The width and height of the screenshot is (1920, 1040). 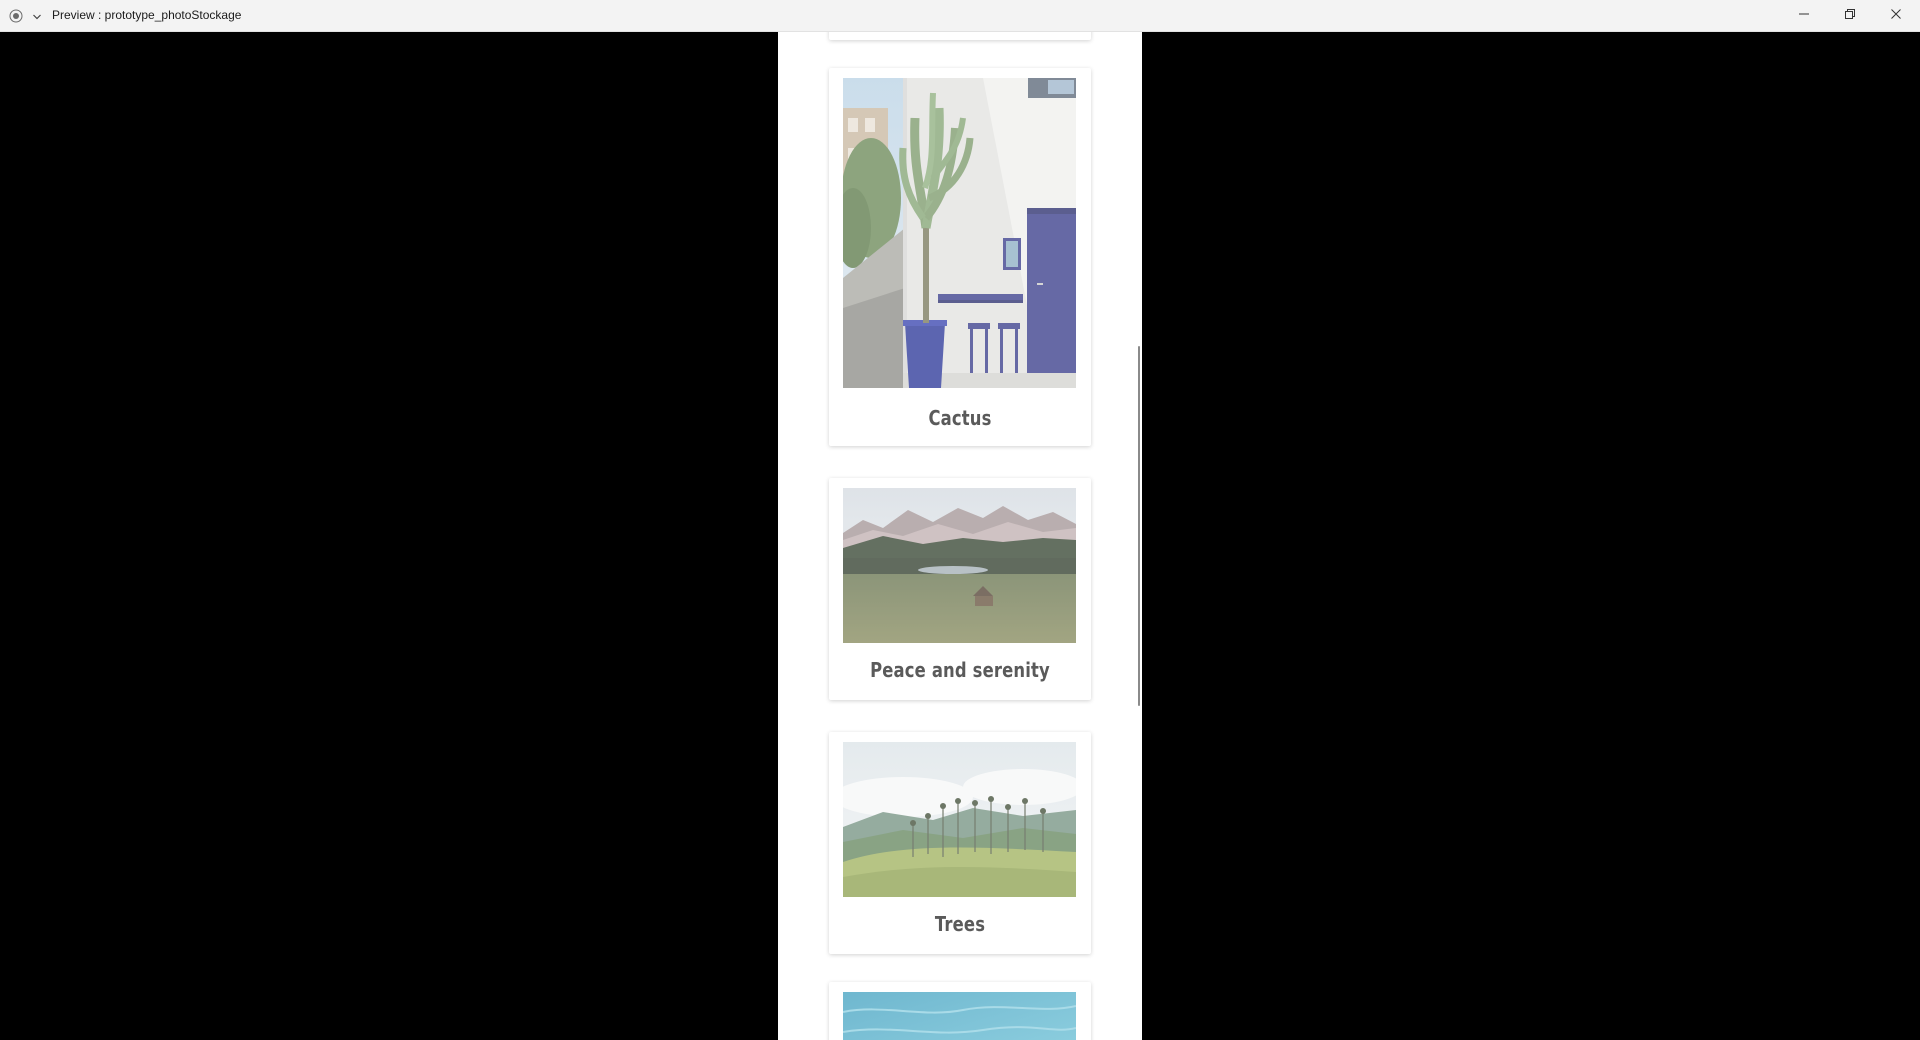 I want to click on gallery-card-trees: Trees, so click(x=960, y=843).